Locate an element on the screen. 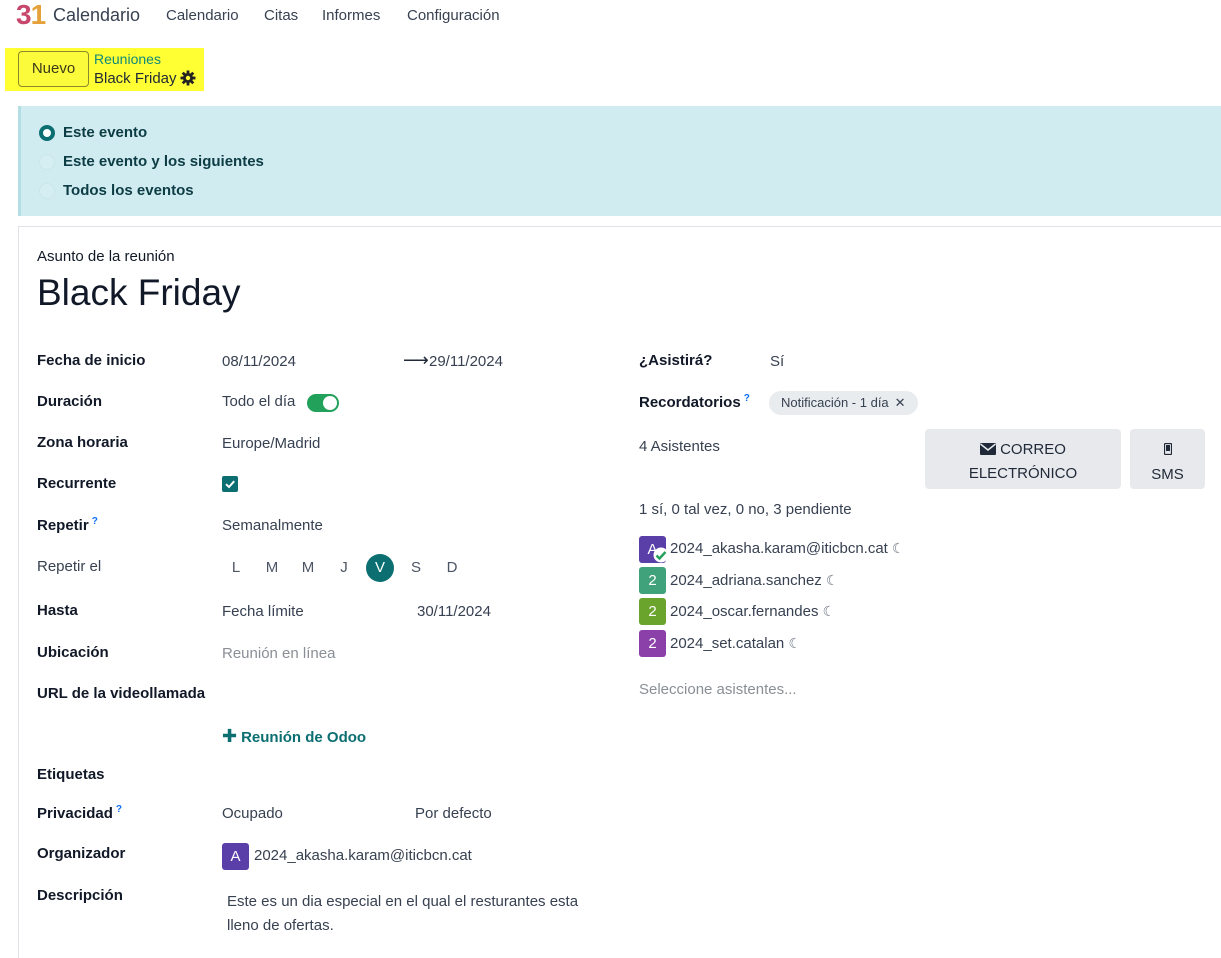 The image size is (1221, 958). attendee-name-text: 2024_oscar.fernandes is located at coordinates (744, 611).